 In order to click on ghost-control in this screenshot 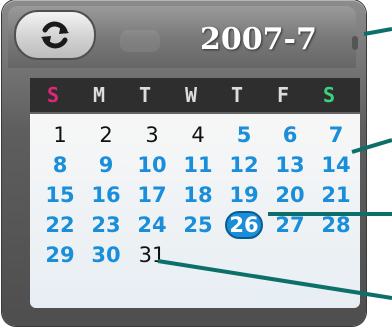, I will do `click(140, 41)`.